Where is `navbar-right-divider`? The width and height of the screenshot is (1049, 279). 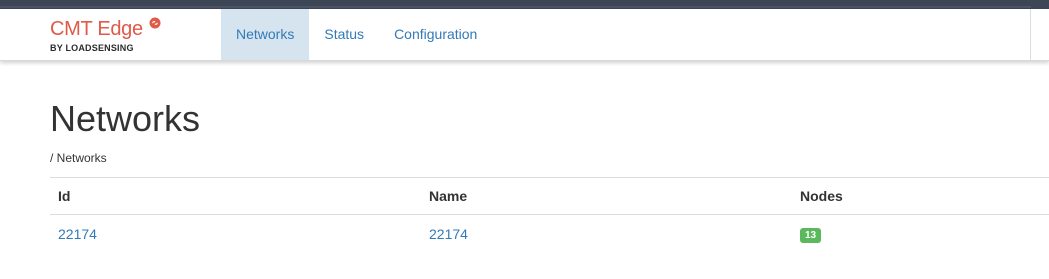
navbar-right-divider is located at coordinates (1030, 34).